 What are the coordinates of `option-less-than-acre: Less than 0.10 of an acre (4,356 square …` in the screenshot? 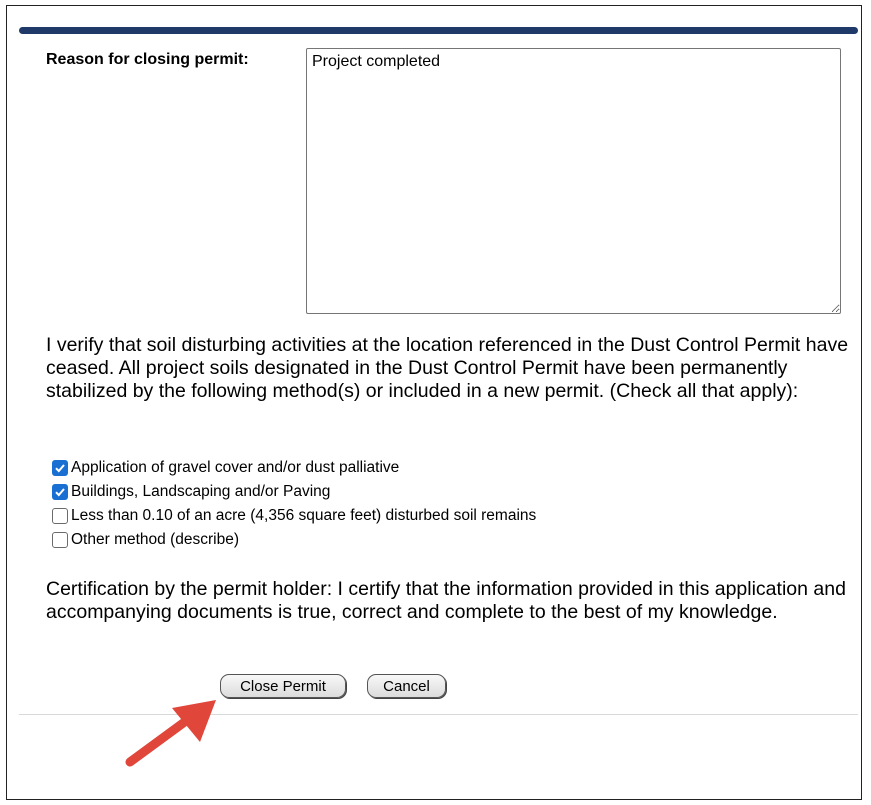 It's located at (294, 516).